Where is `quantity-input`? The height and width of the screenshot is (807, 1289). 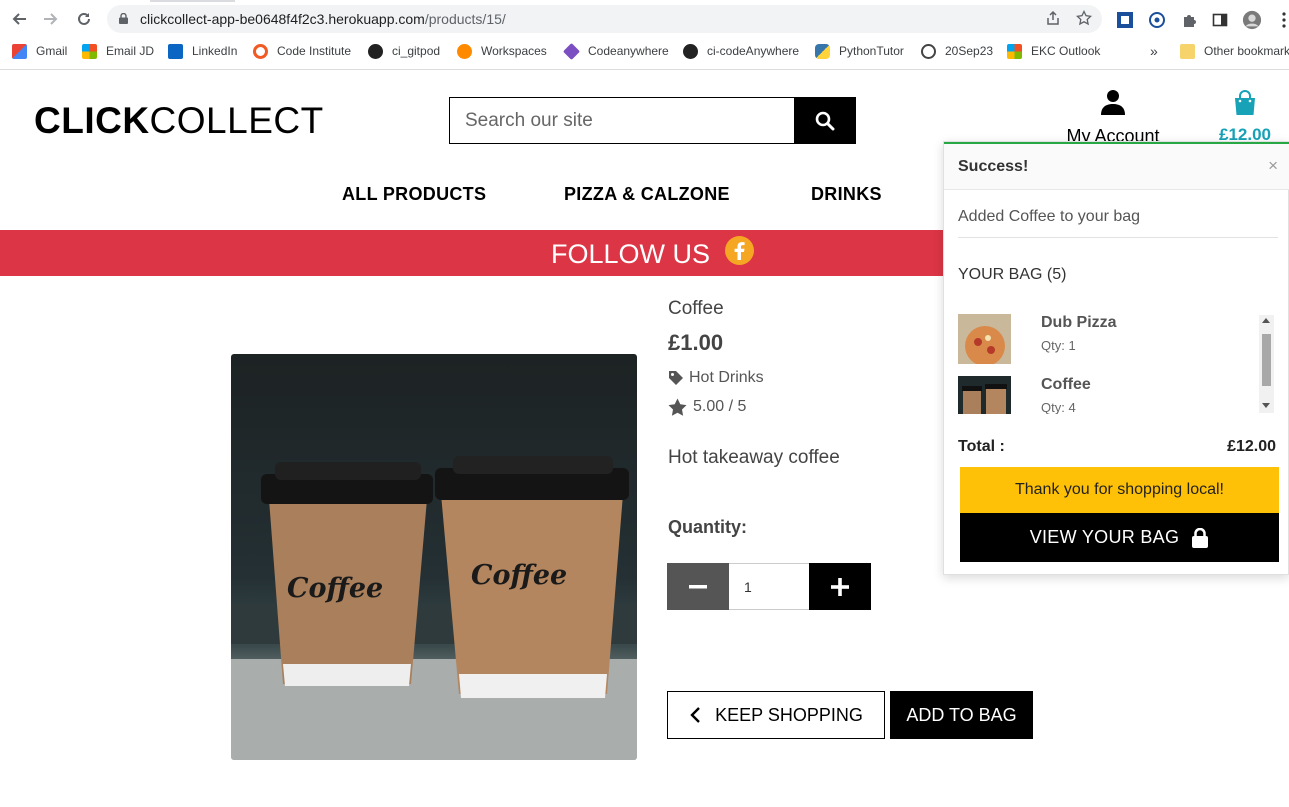 quantity-input is located at coordinates (769, 586).